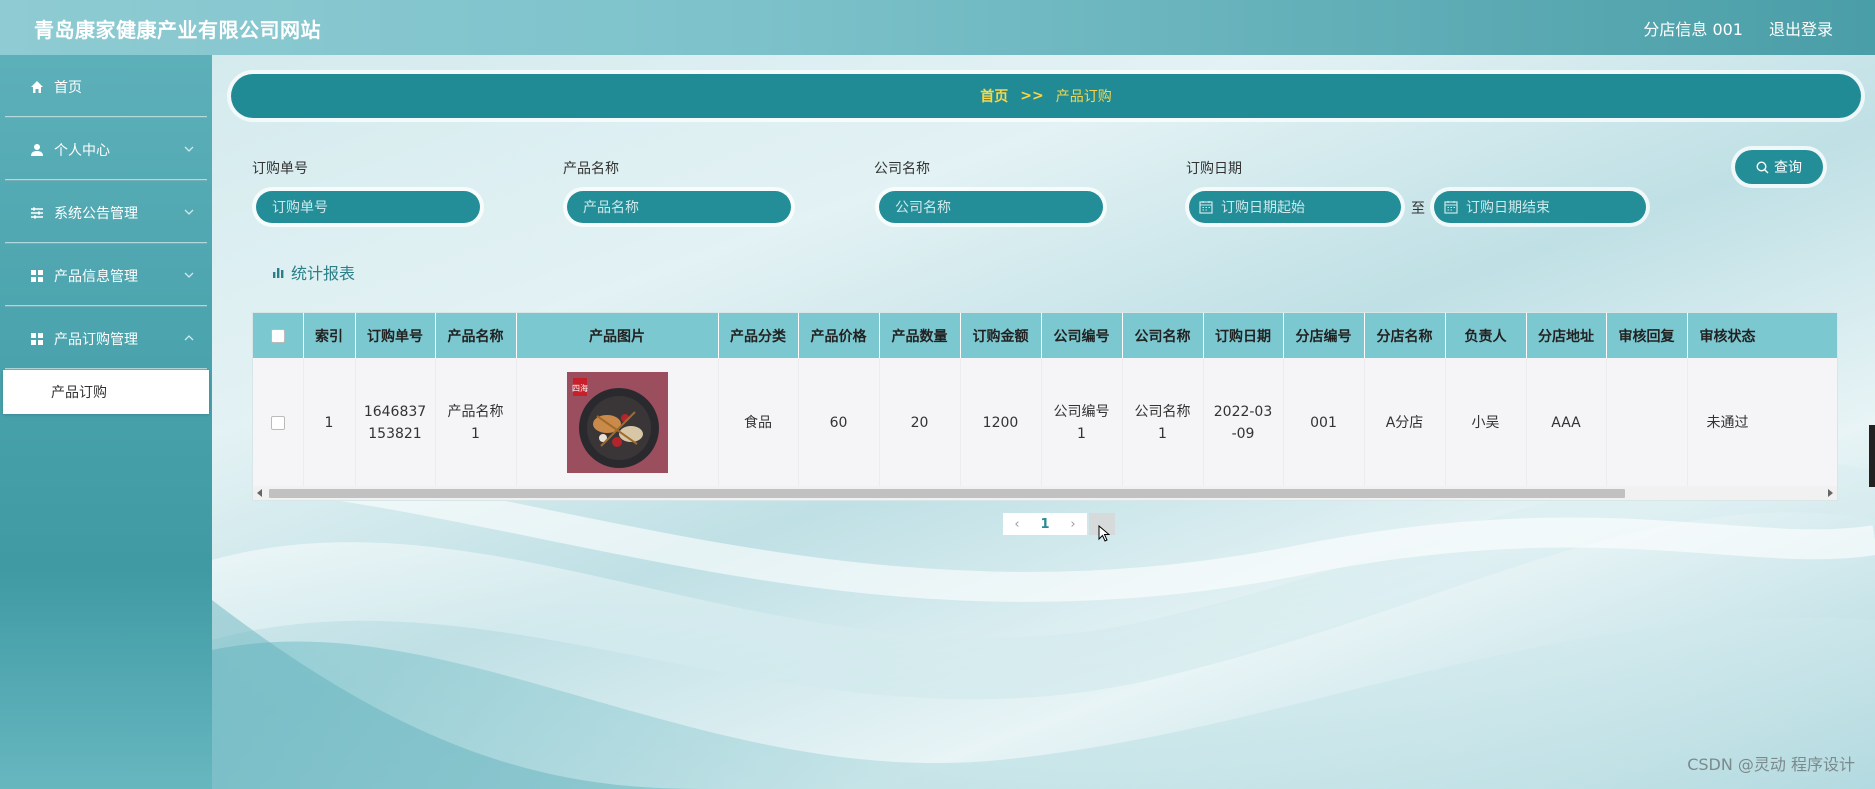 The height and width of the screenshot is (789, 1875). I want to click on home-icon, so click(37, 87).